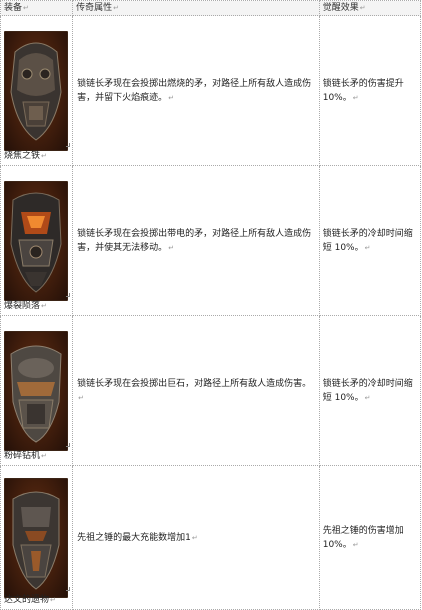  I want to click on equipment-cell: 达文的遗物↵, so click(37, 537).